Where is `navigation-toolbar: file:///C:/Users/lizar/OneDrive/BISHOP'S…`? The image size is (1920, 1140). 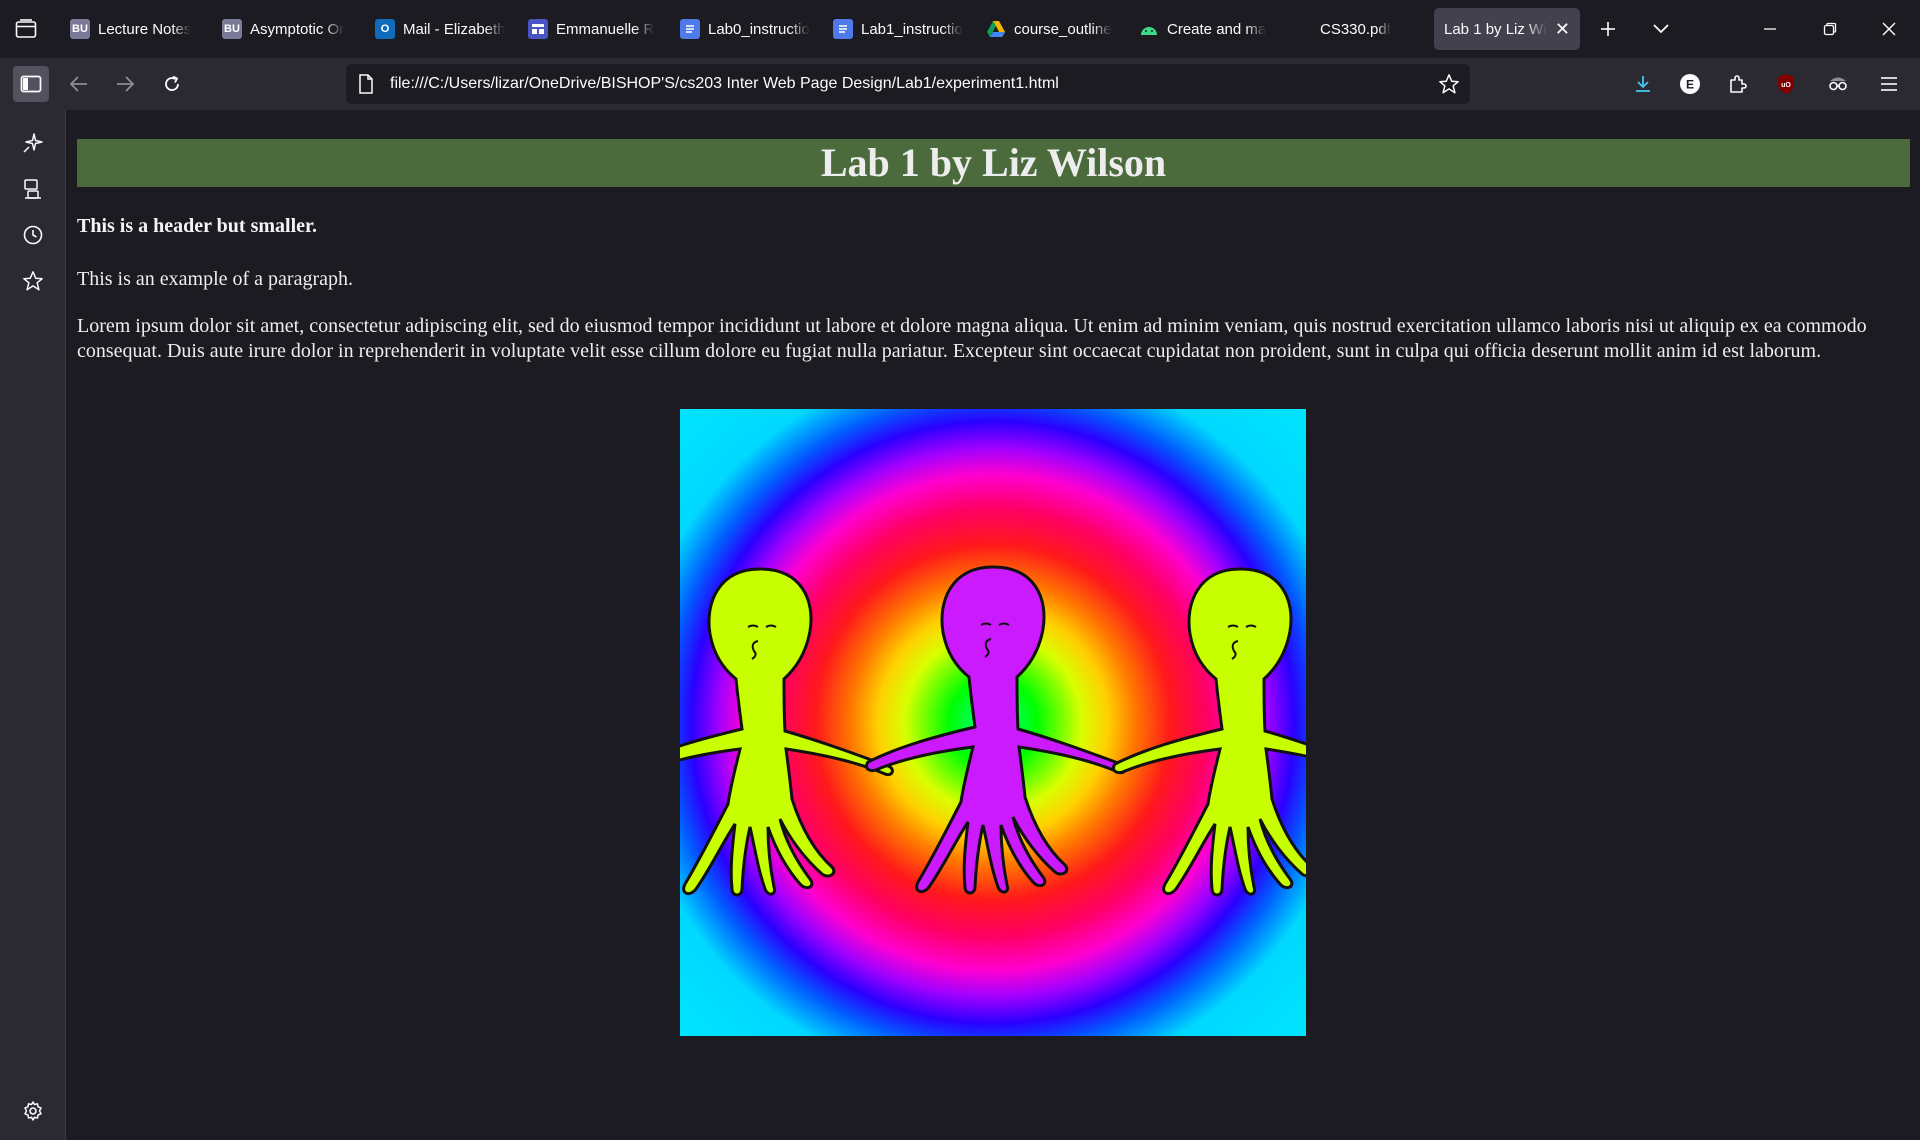
navigation-toolbar: file:///C:/Users/lizar/OneDrive/BISHOP'S… is located at coordinates (960, 84).